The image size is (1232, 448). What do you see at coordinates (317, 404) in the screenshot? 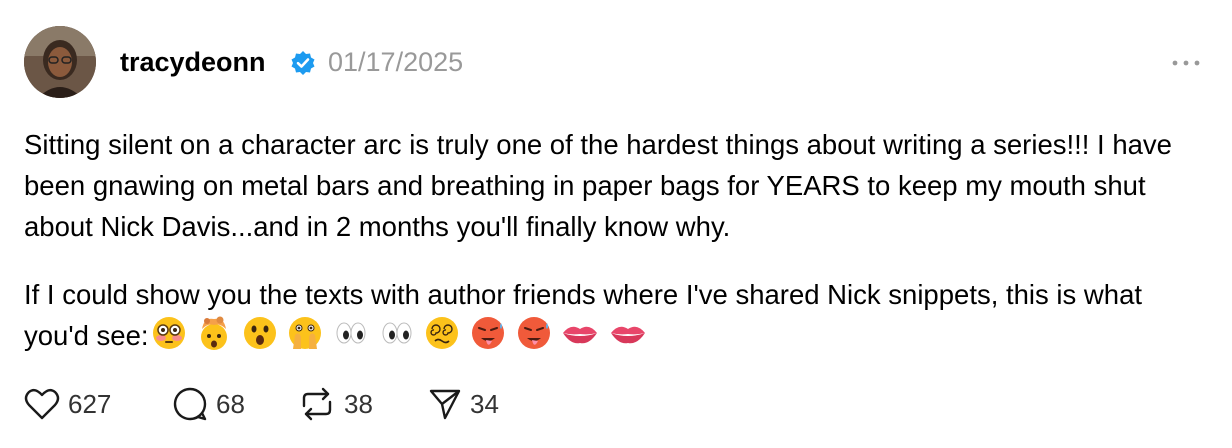
I see `repost-icon` at bounding box center [317, 404].